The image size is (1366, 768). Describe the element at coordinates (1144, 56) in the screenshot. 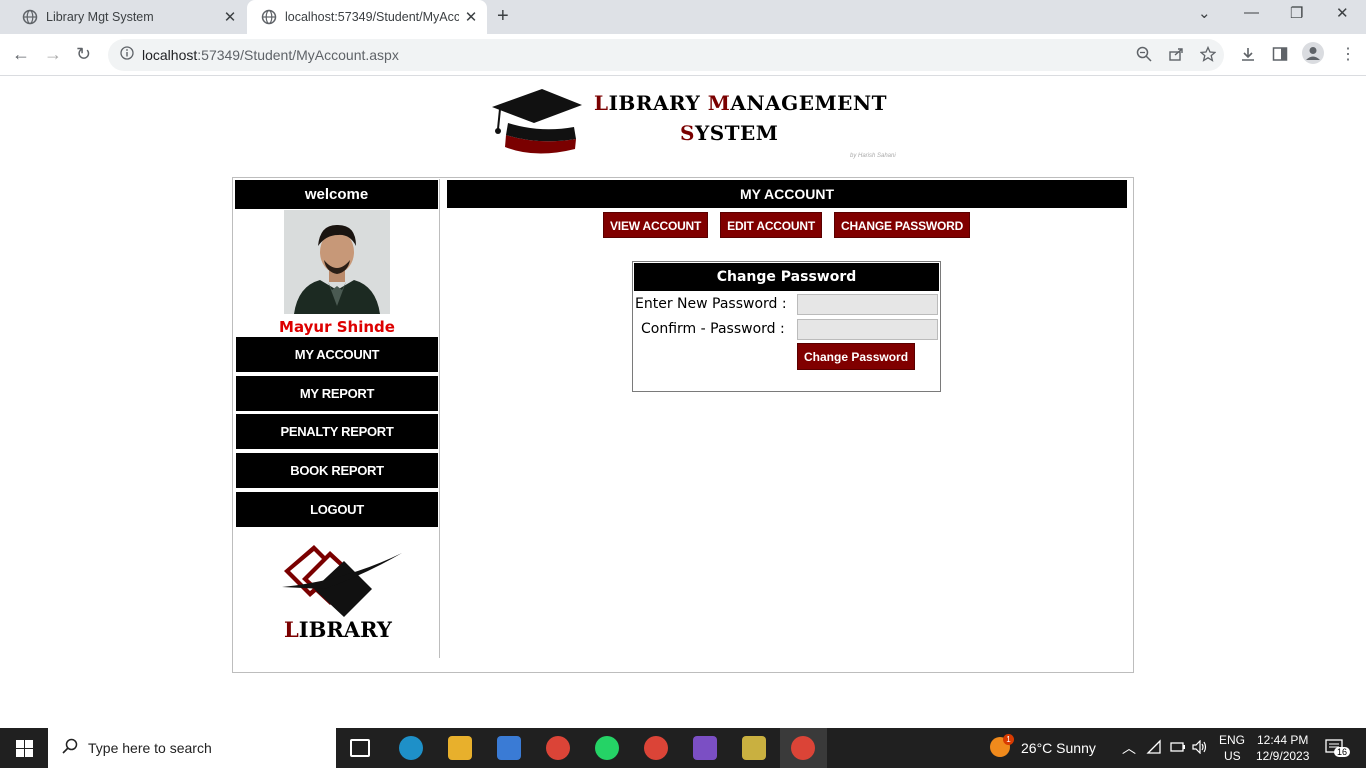

I see `zoom-icon` at that location.